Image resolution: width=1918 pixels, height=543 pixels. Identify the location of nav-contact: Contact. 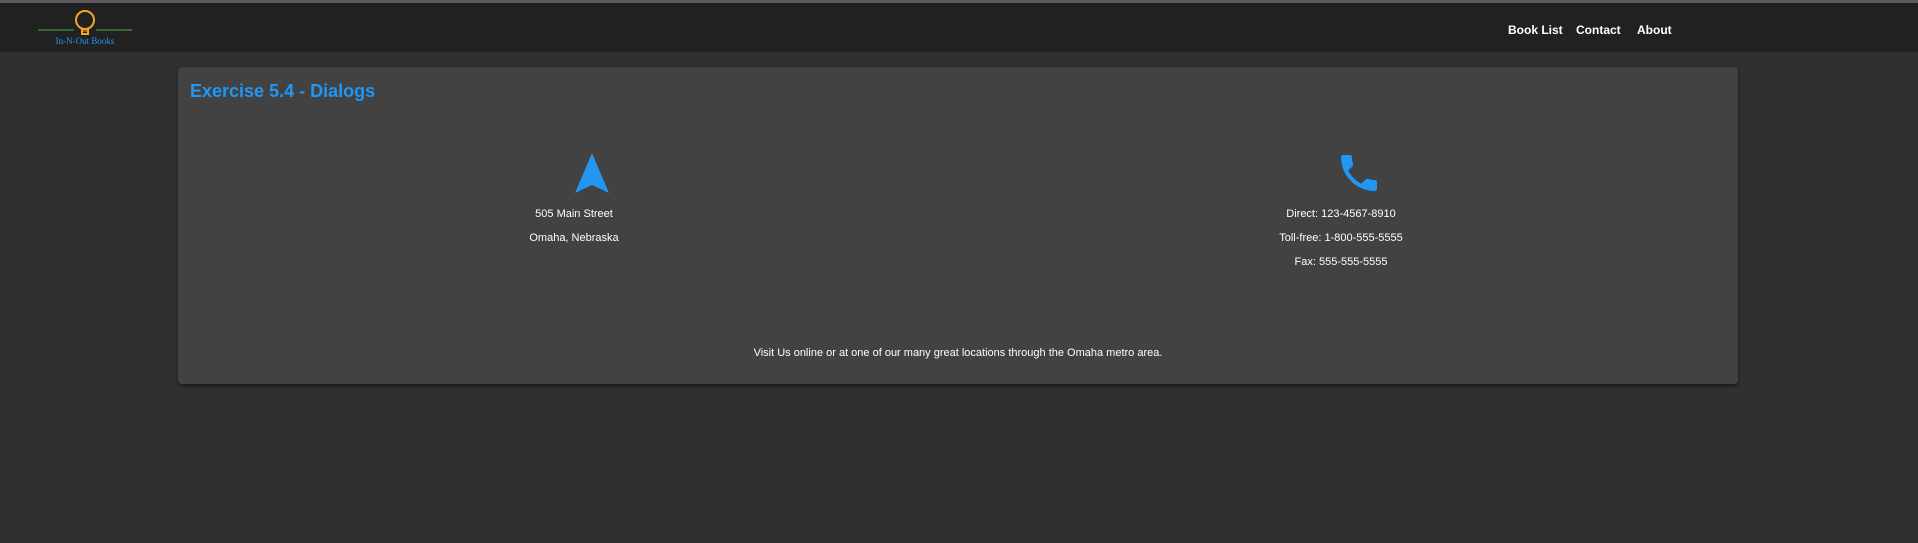
(1598, 30).